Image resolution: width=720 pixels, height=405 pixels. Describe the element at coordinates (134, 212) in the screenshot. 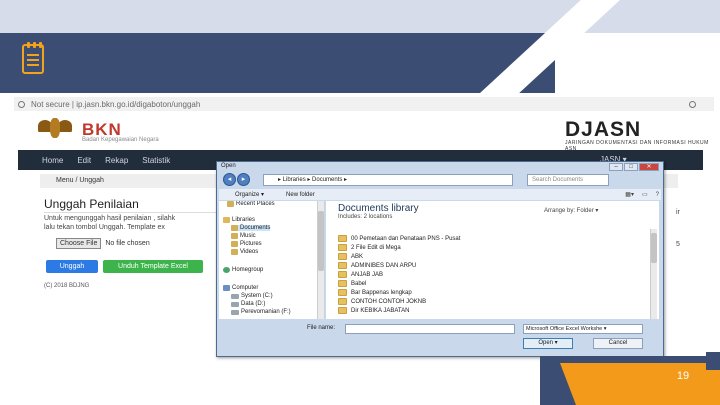

I see `title-divider` at that location.